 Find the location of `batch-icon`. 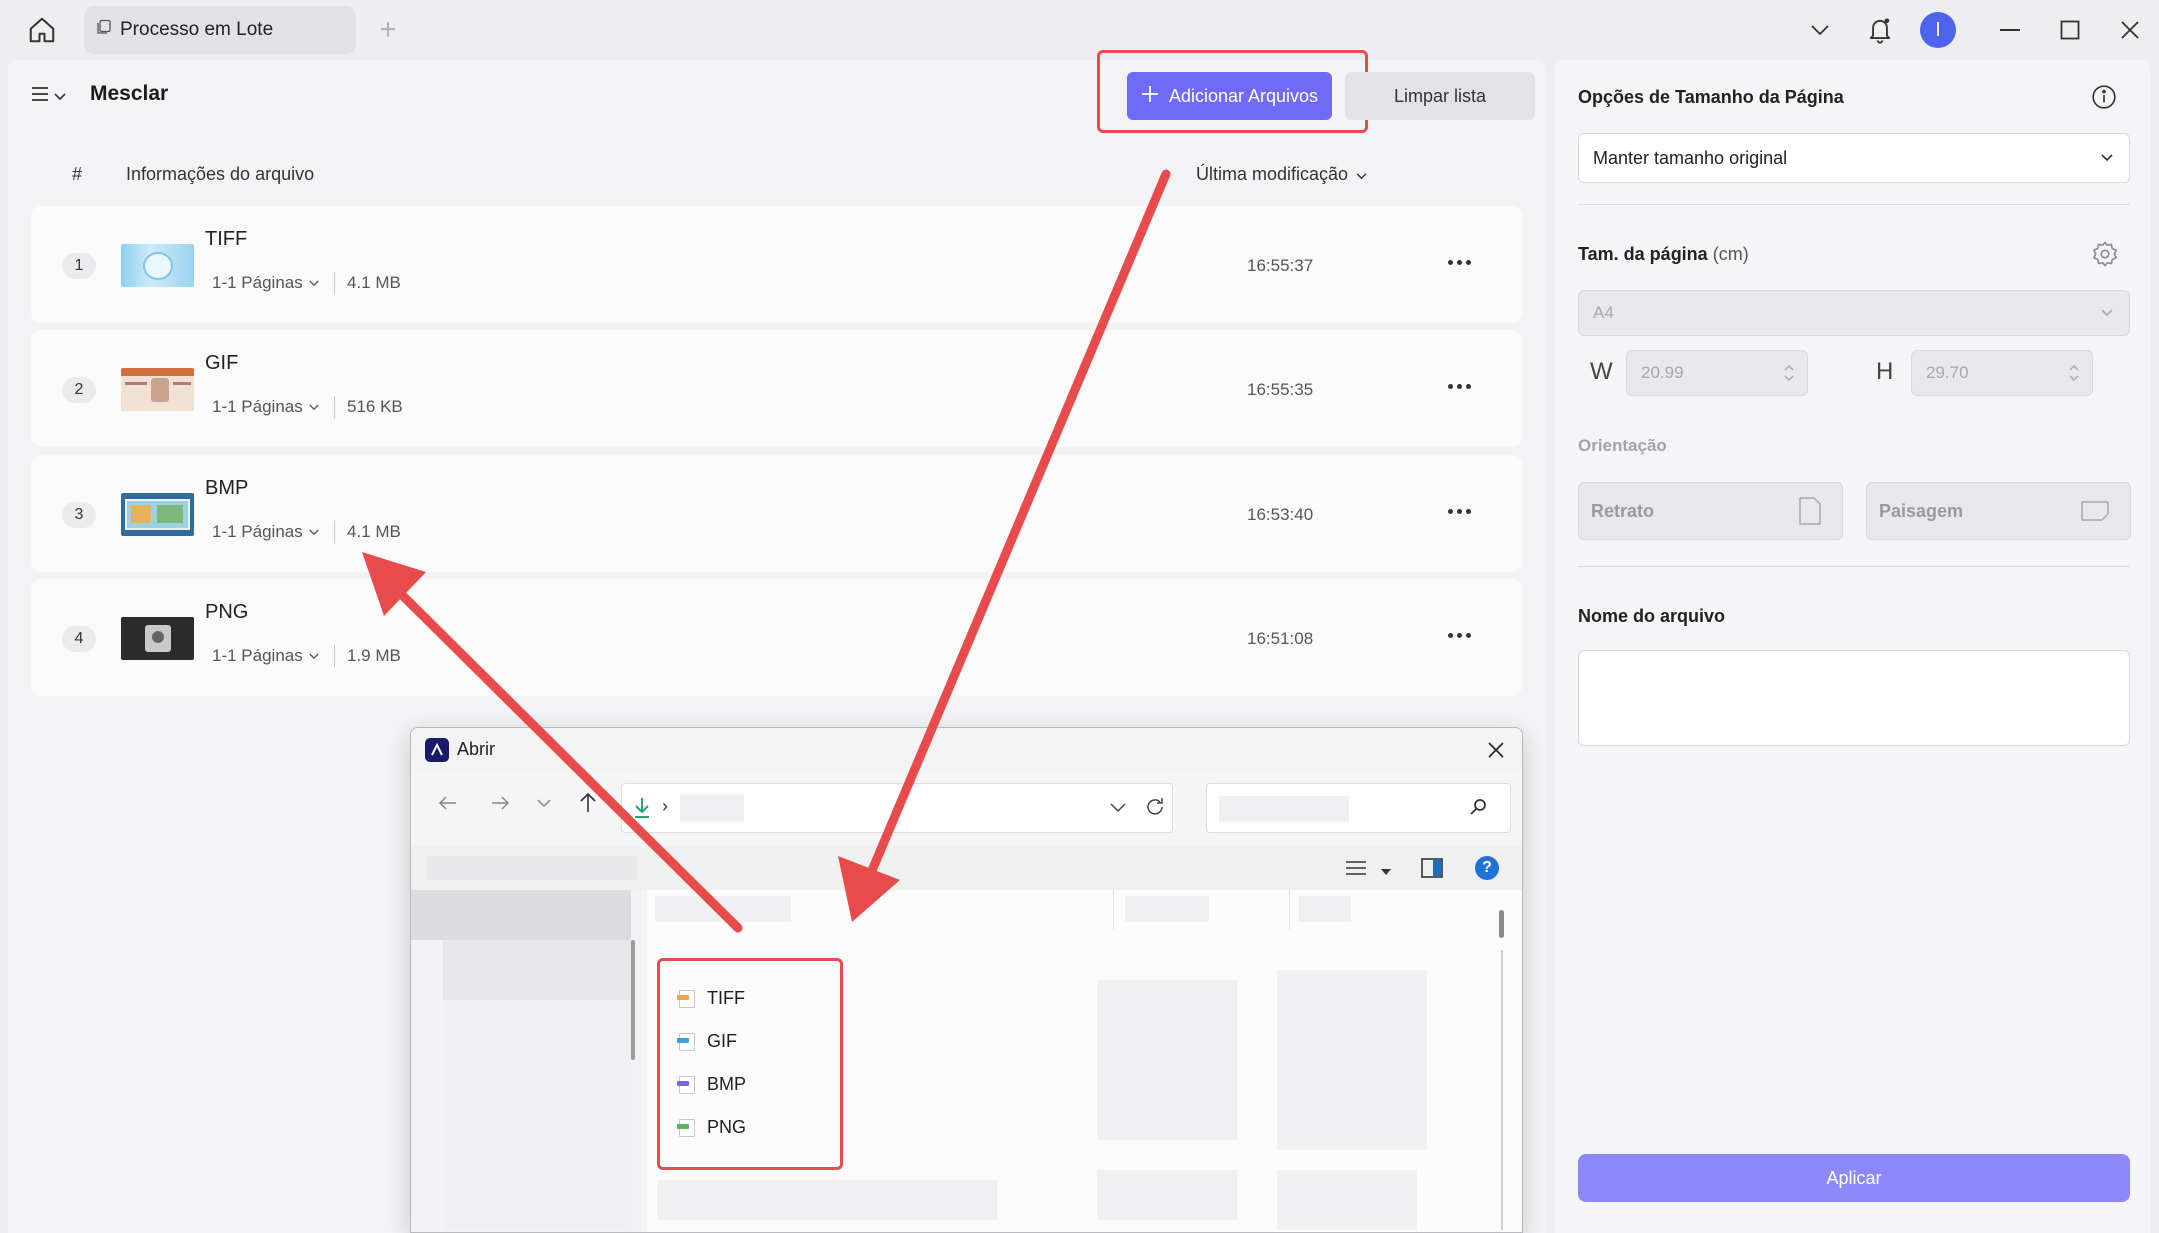

batch-icon is located at coordinates (104, 30).